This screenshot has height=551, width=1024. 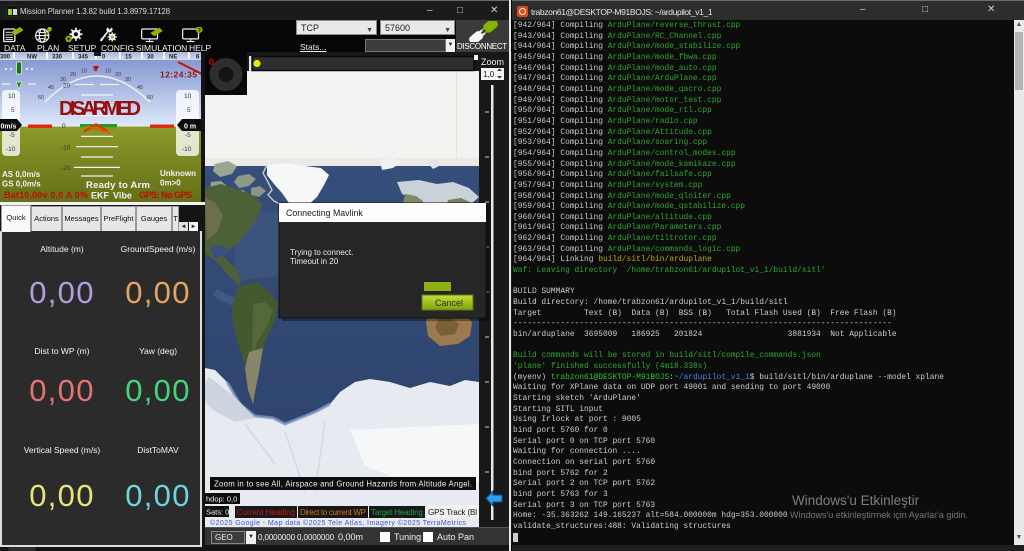 What do you see at coordinates (489, 74) in the screenshot?
I see `svg-text: 1,0` at bounding box center [489, 74].